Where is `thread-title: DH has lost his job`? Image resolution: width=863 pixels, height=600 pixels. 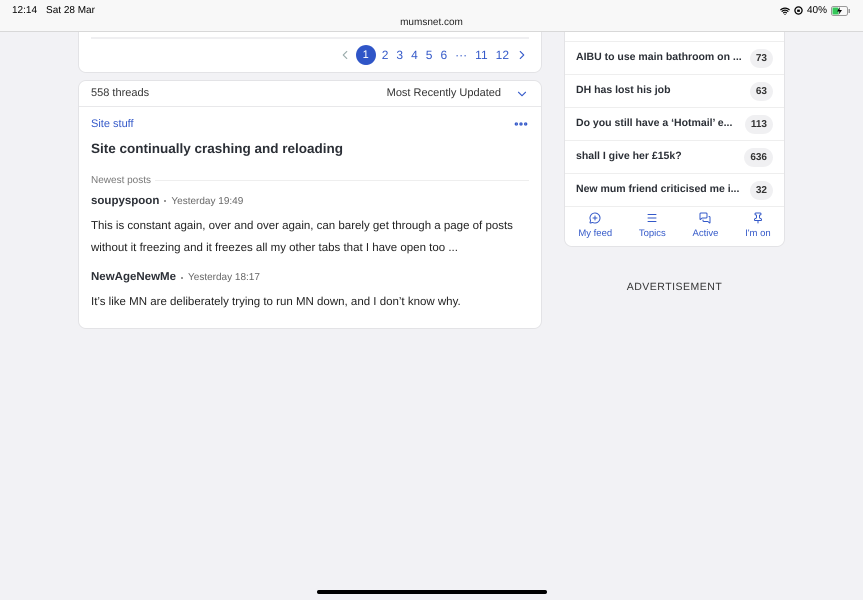 thread-title: DH has lost his job is located at coordinates (623, 90).